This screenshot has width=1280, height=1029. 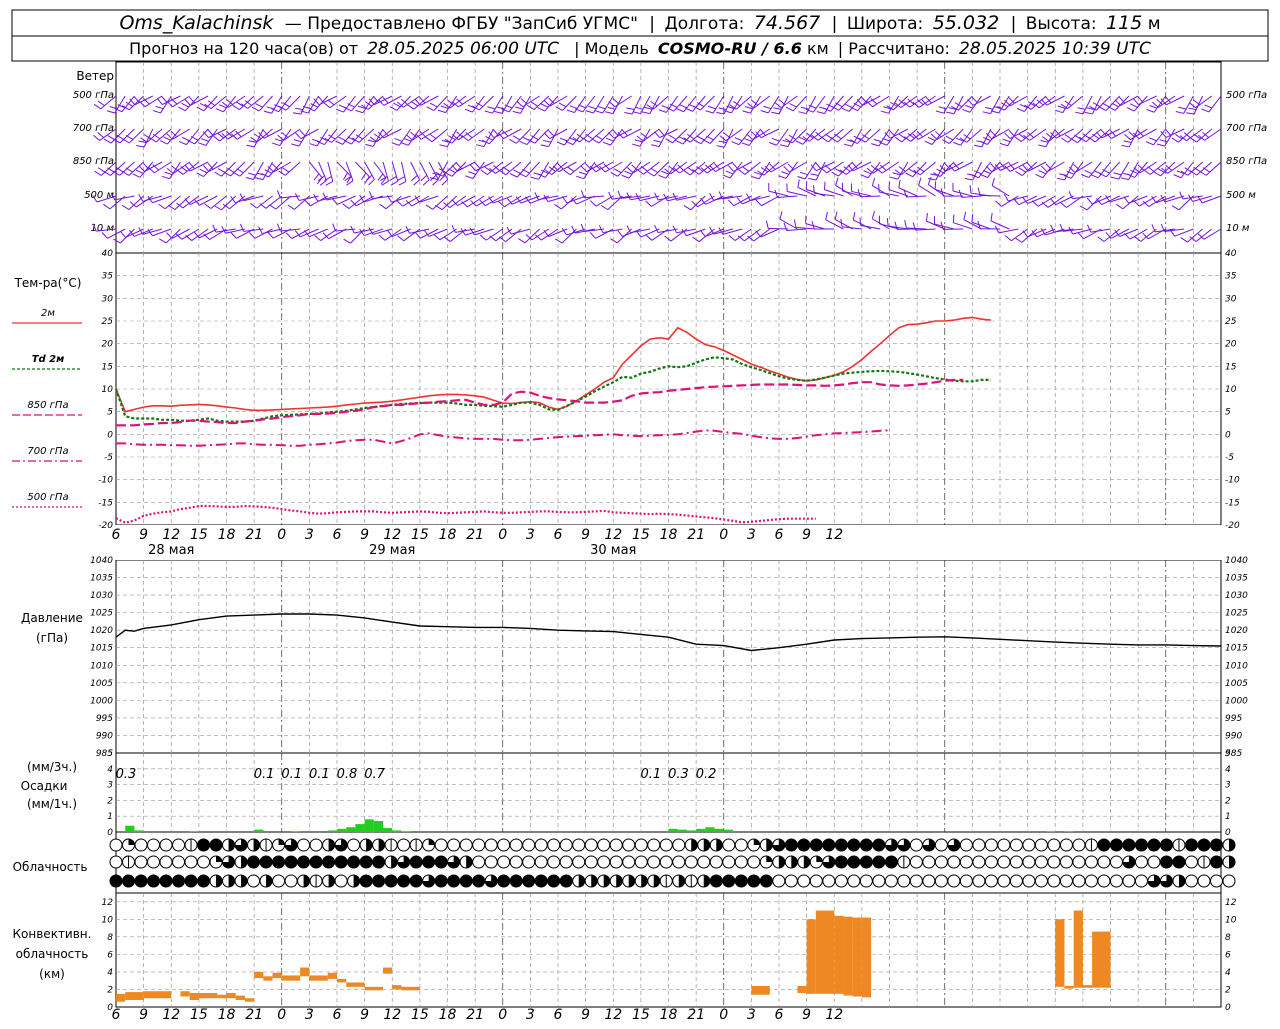 I want to click on precip-value-label: 0.3, so click(x=126, y=774).